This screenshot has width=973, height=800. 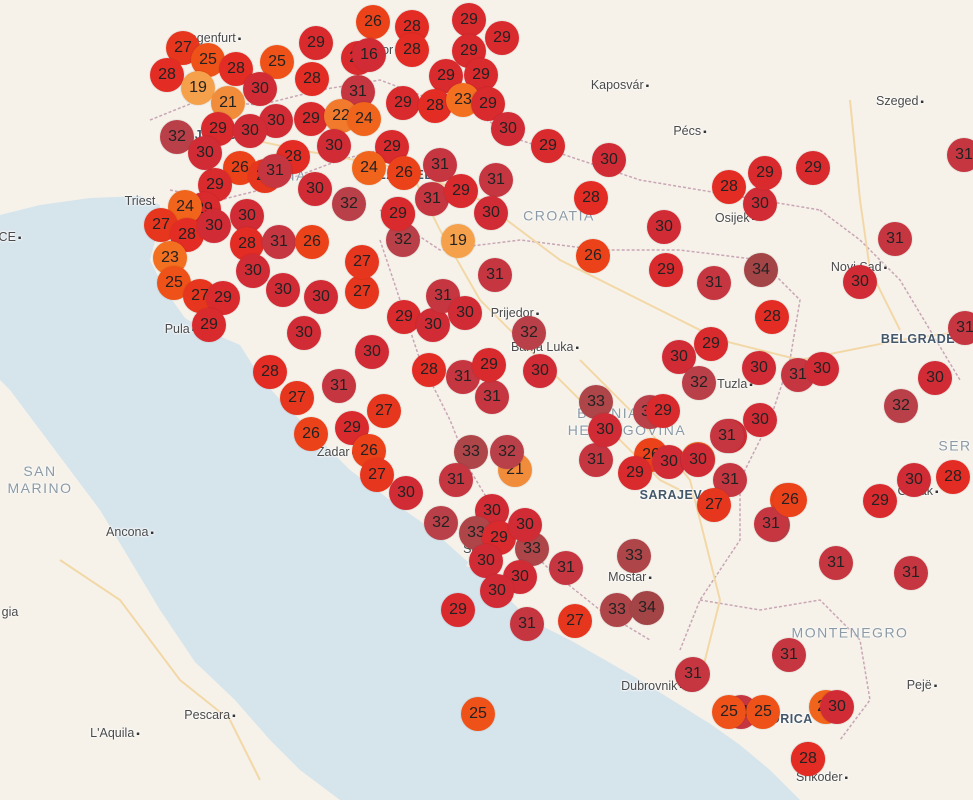 What do you see at coordinates (634, 556) in the screenshot?
I see `temperature-marker: 33` at bounding box center [634, 556].